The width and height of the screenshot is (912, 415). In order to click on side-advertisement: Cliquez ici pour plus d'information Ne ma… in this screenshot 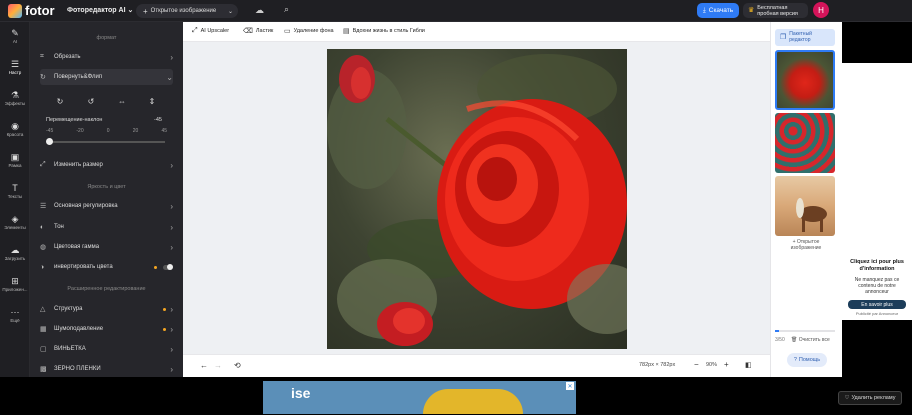, I will do `click(877, 191)`.